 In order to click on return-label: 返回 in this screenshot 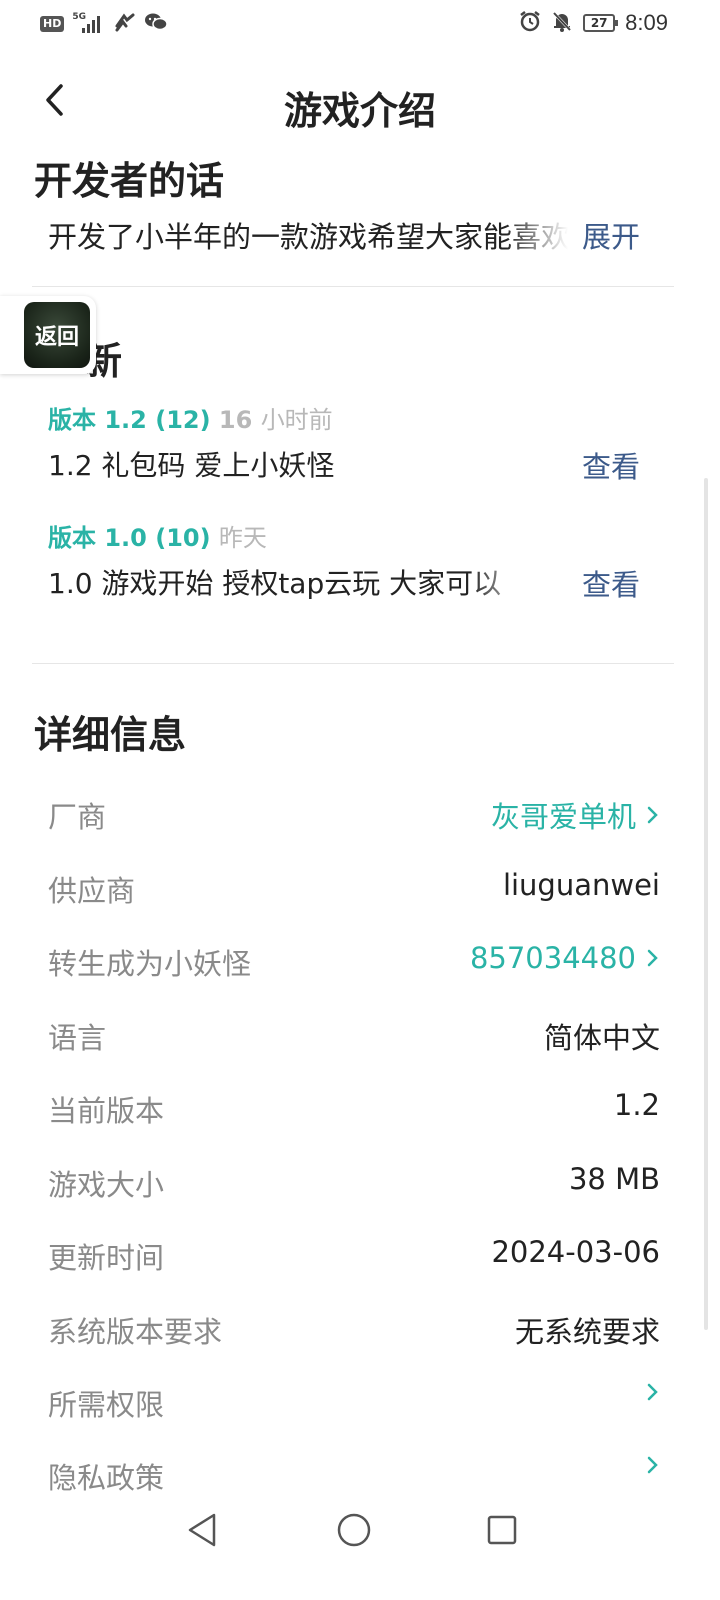, I will do `click(56, 337)`.